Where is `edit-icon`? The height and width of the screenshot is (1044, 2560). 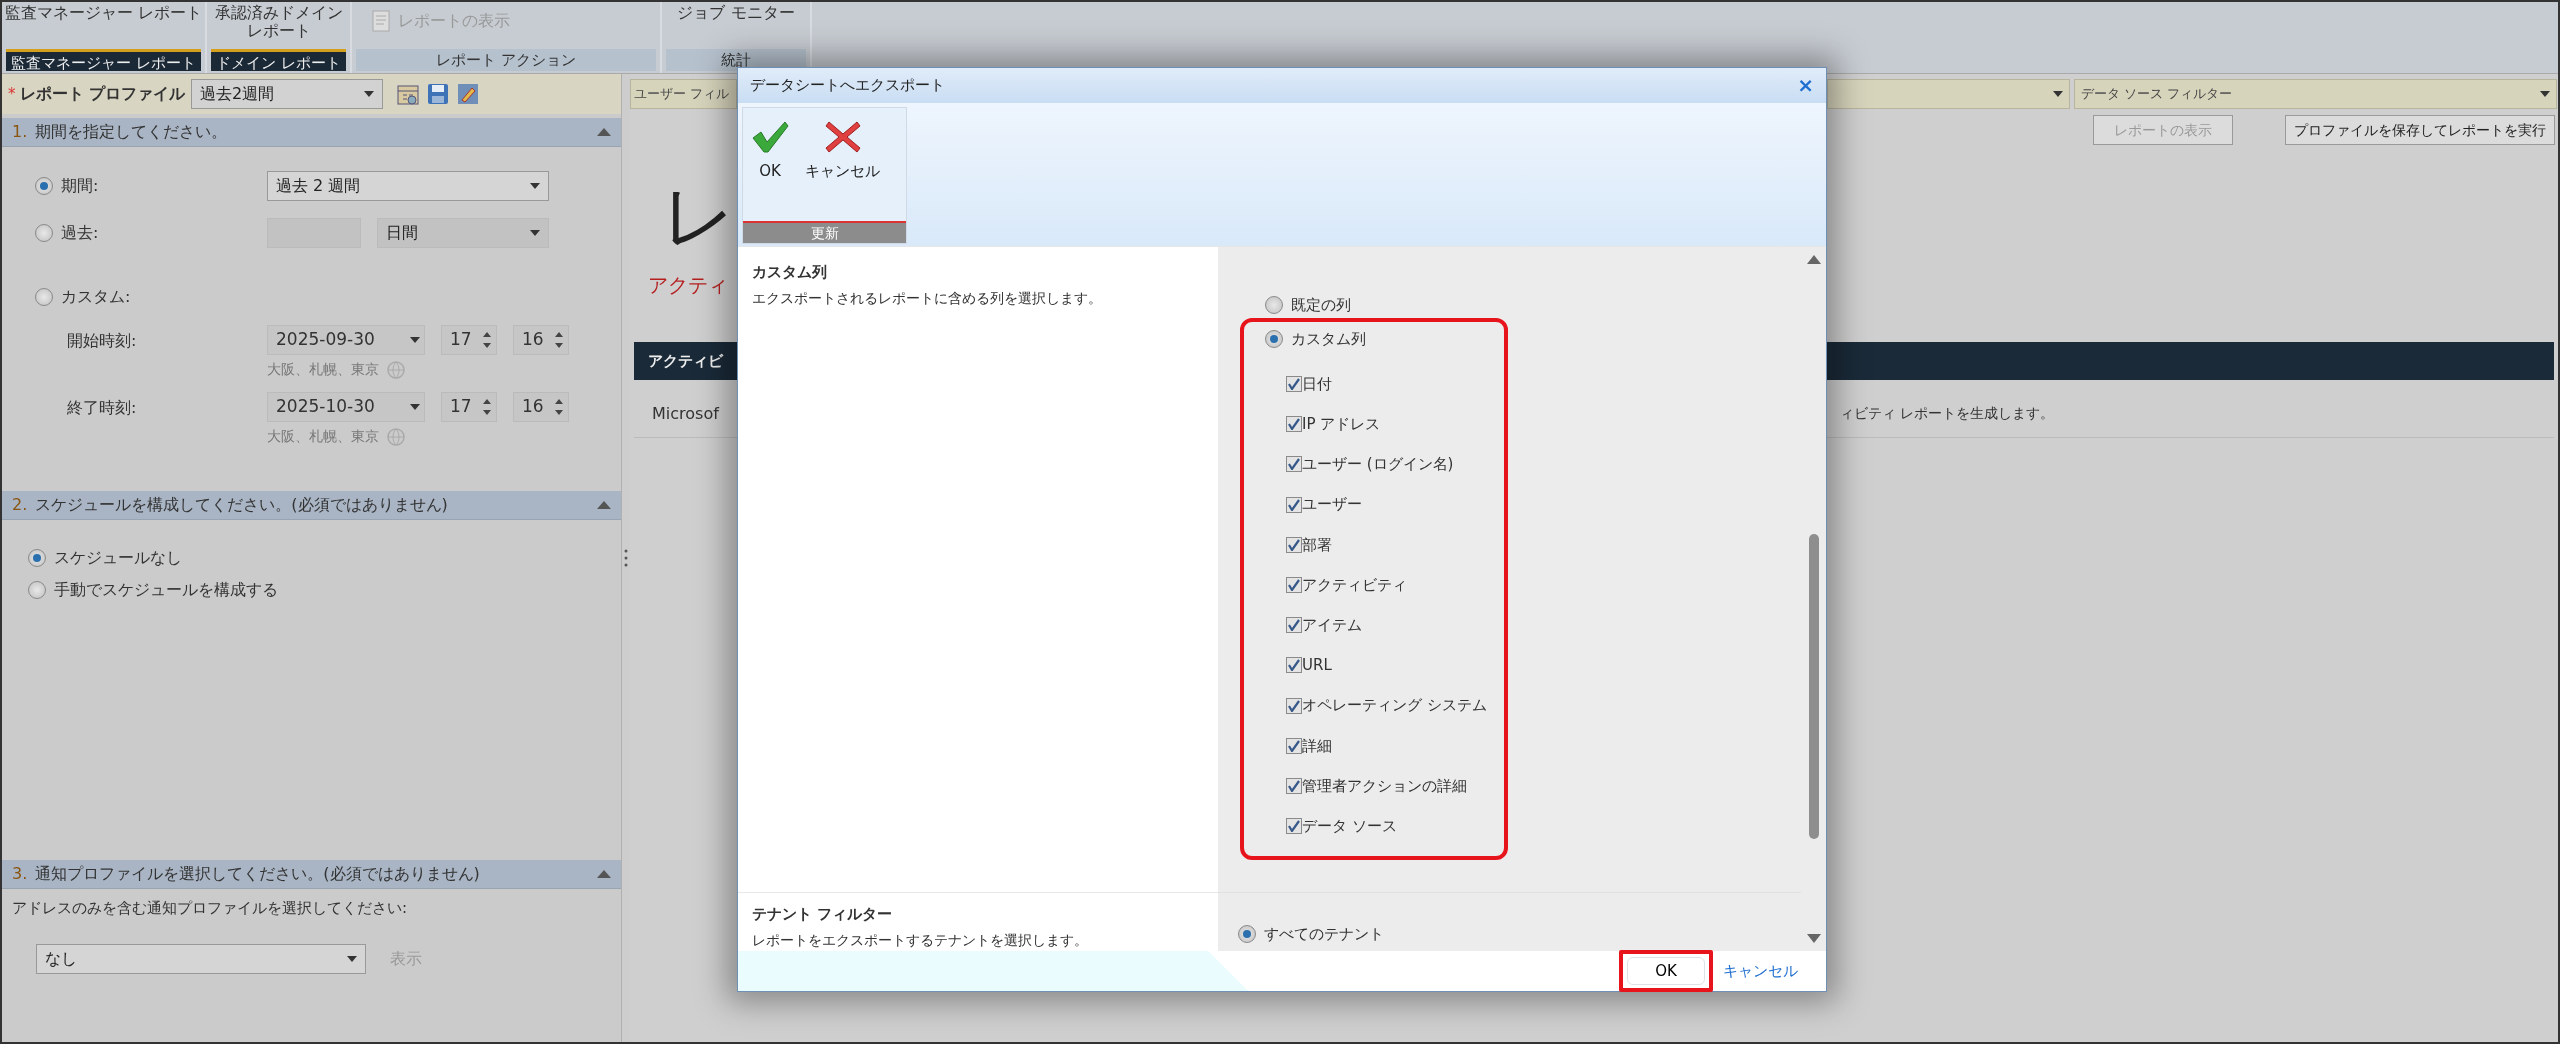 edit-icon is located at coordinates (468, 94).